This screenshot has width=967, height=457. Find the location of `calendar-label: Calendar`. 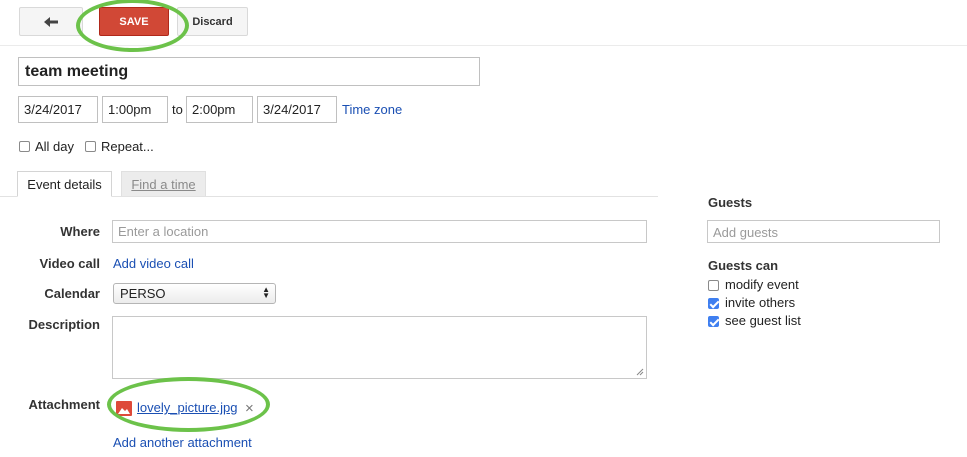

calendar-label: Calendar is located at coordinates (72, 293).